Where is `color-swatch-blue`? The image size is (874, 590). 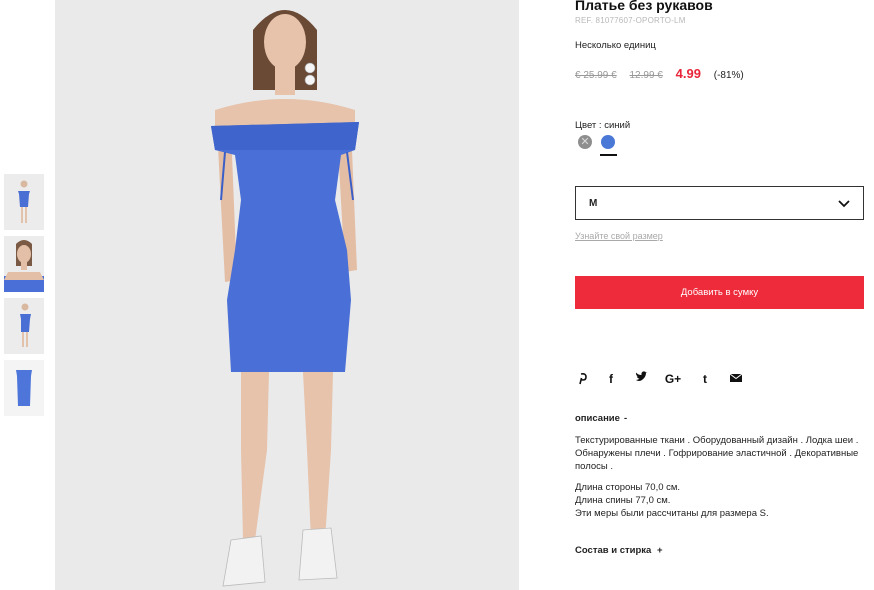
color-swatch-blue is located at coordinates (608, 142).